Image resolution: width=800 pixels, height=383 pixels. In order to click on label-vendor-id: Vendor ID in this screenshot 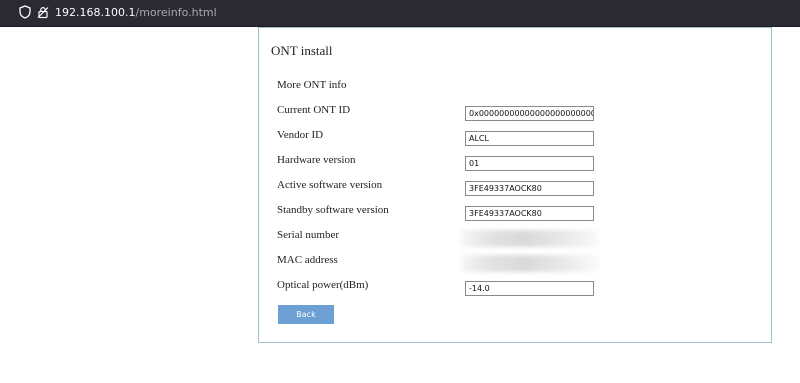, I will do `click(300, 135)`.